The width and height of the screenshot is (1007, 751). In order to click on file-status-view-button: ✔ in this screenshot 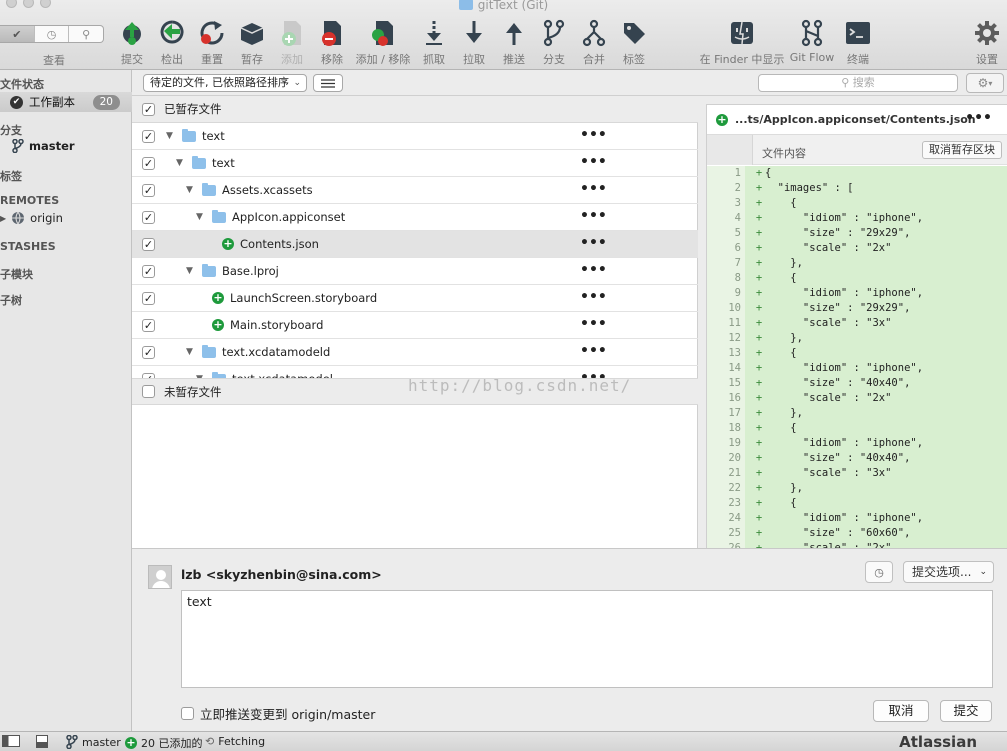, I will do `click(17, 34)`.